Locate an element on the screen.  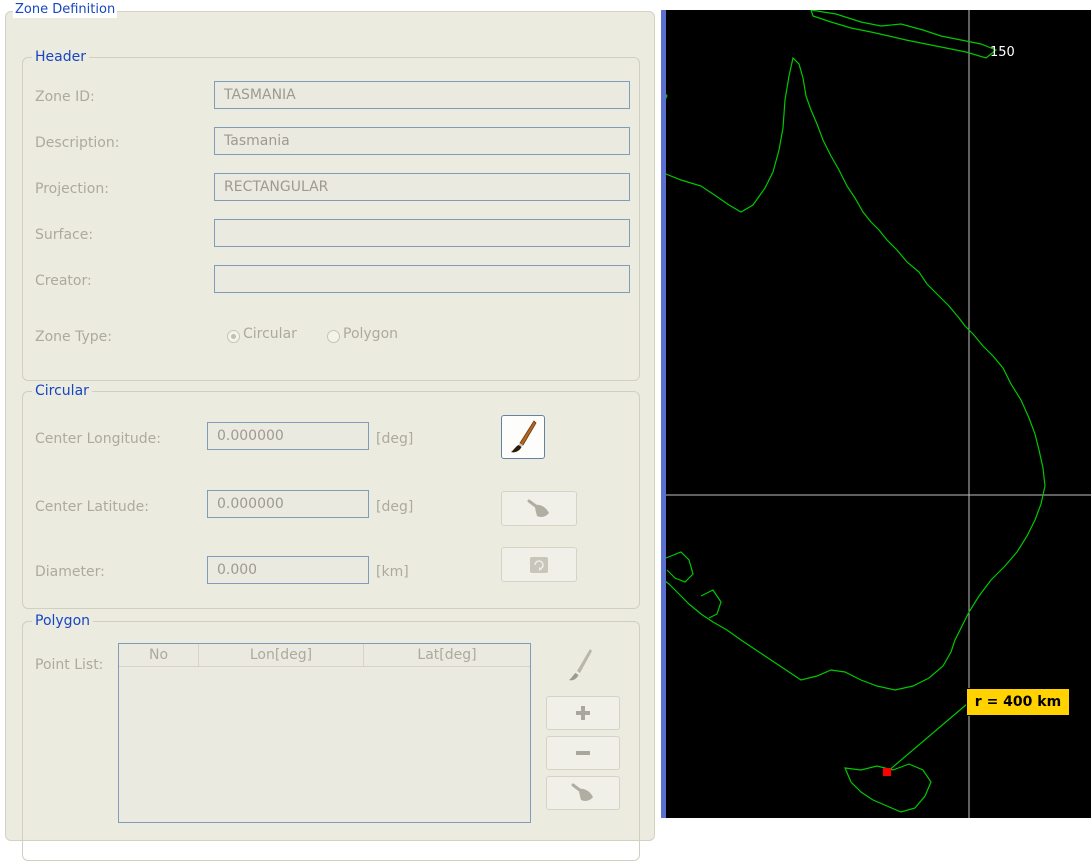
header-group-title: Header is located at coordinates (60, 57).